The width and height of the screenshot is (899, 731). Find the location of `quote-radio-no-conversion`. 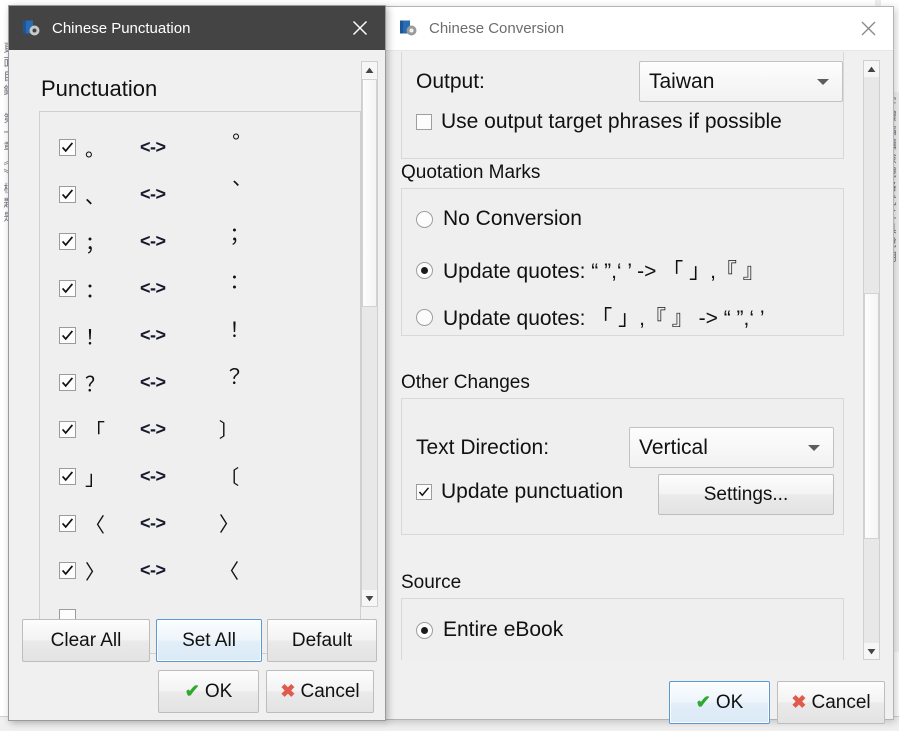

quote-radio-no-conversion is located at coordinates (424, 219).